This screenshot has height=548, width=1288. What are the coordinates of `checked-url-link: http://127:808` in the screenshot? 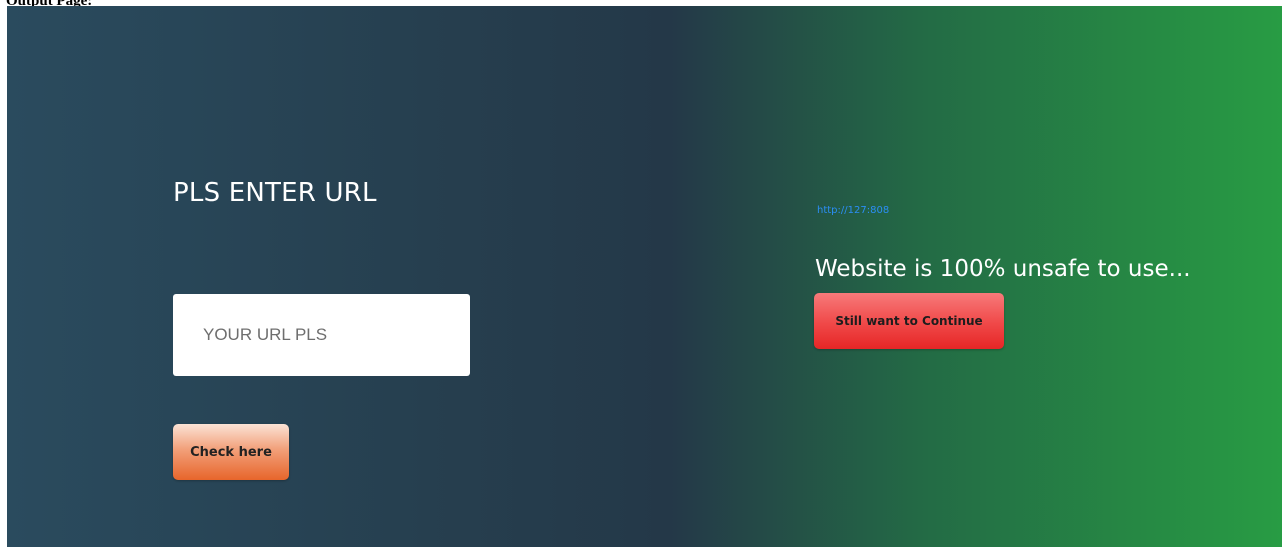 It's located at (853, 210).